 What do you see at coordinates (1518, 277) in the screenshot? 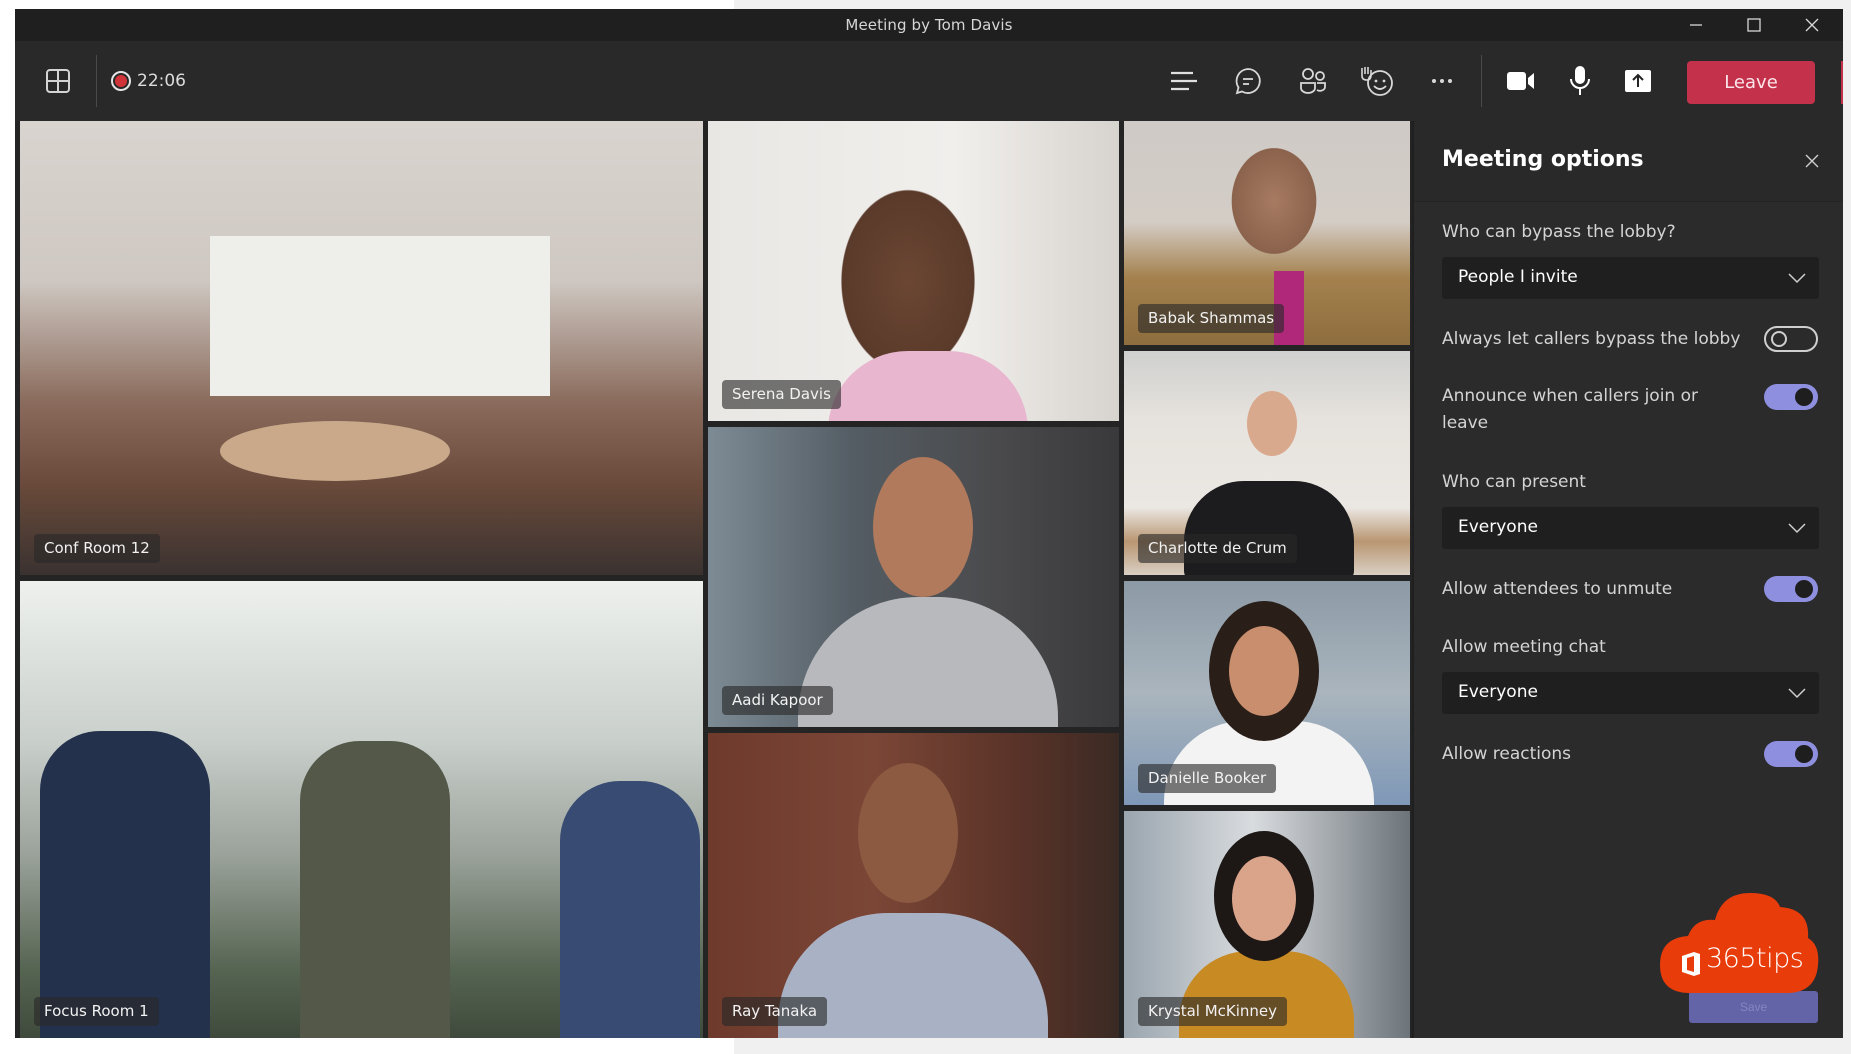
I see `lobby-value: People I invite` at bounding box center [1518, 277].